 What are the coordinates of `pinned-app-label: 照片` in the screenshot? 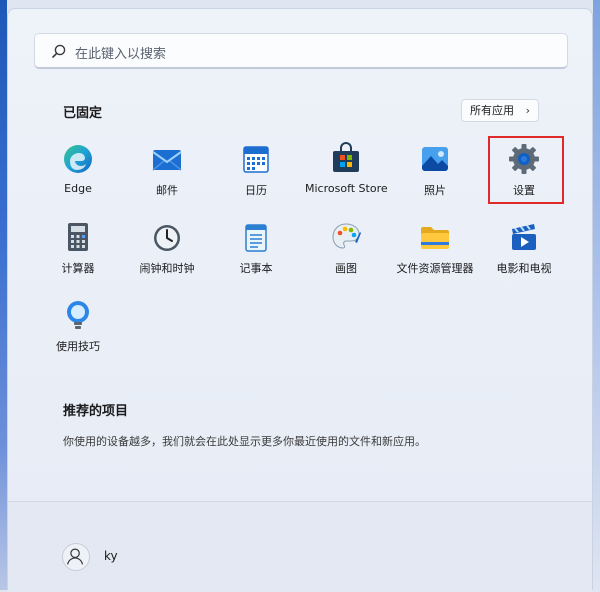 It's located at (435, 190).